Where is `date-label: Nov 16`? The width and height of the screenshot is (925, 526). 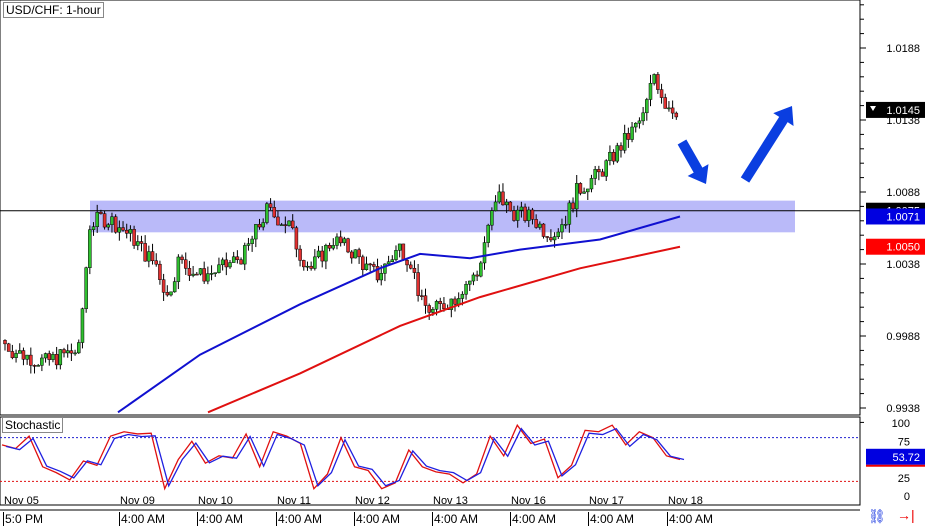 date-label: Nov 16 is located at coordinates (528, 501).